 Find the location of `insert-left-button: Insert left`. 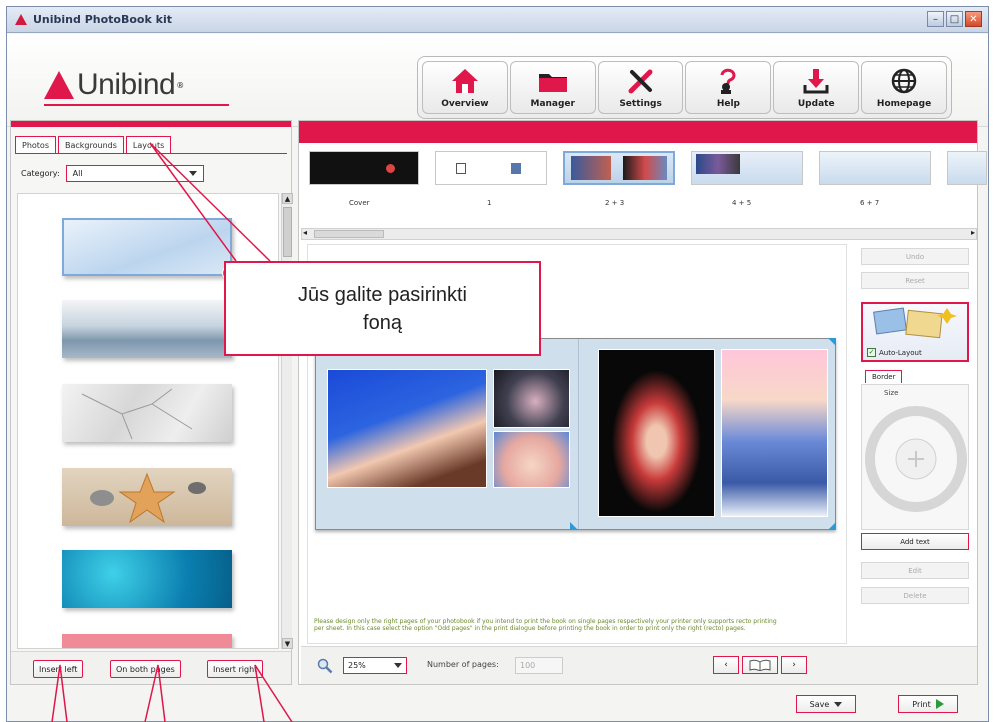

insert-left-button: Insert left is located at coordinates (58, 669).